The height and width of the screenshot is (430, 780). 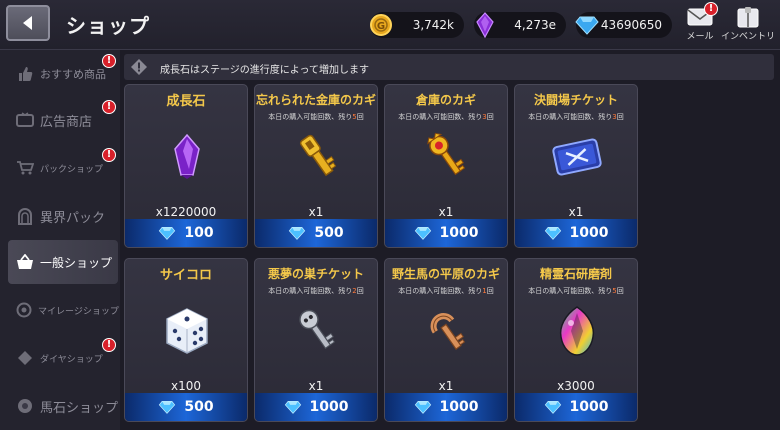 I want to click on price-button: 100, so click(x=186, y=233).